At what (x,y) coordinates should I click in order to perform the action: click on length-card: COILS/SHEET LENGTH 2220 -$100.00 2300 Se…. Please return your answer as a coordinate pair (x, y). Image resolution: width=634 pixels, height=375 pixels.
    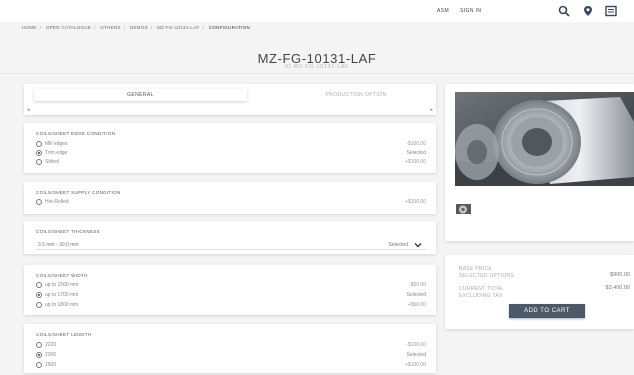
    Looking at the image, I should click on (230, 348).